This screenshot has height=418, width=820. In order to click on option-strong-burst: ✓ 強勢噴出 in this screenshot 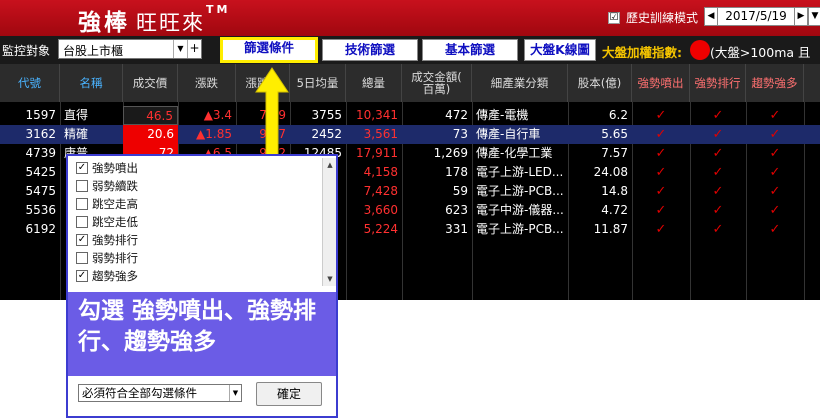, I will do `click(107, 168)`.